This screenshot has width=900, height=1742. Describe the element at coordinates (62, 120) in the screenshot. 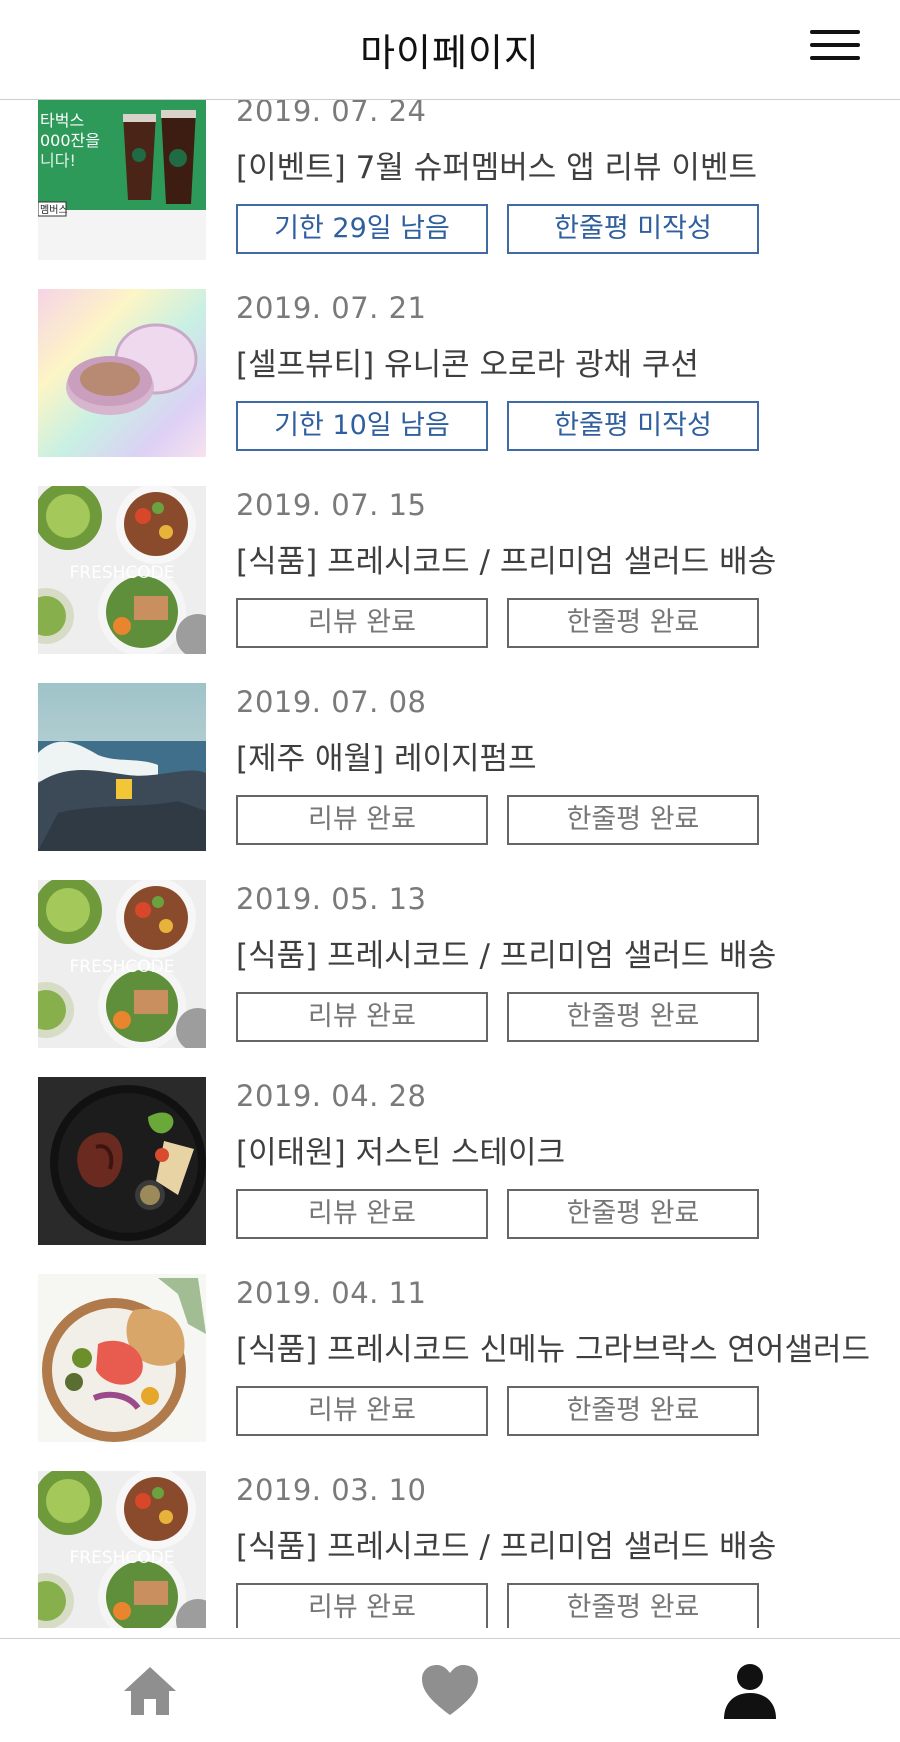

I see `thumb-text: 타벅스` at that location.